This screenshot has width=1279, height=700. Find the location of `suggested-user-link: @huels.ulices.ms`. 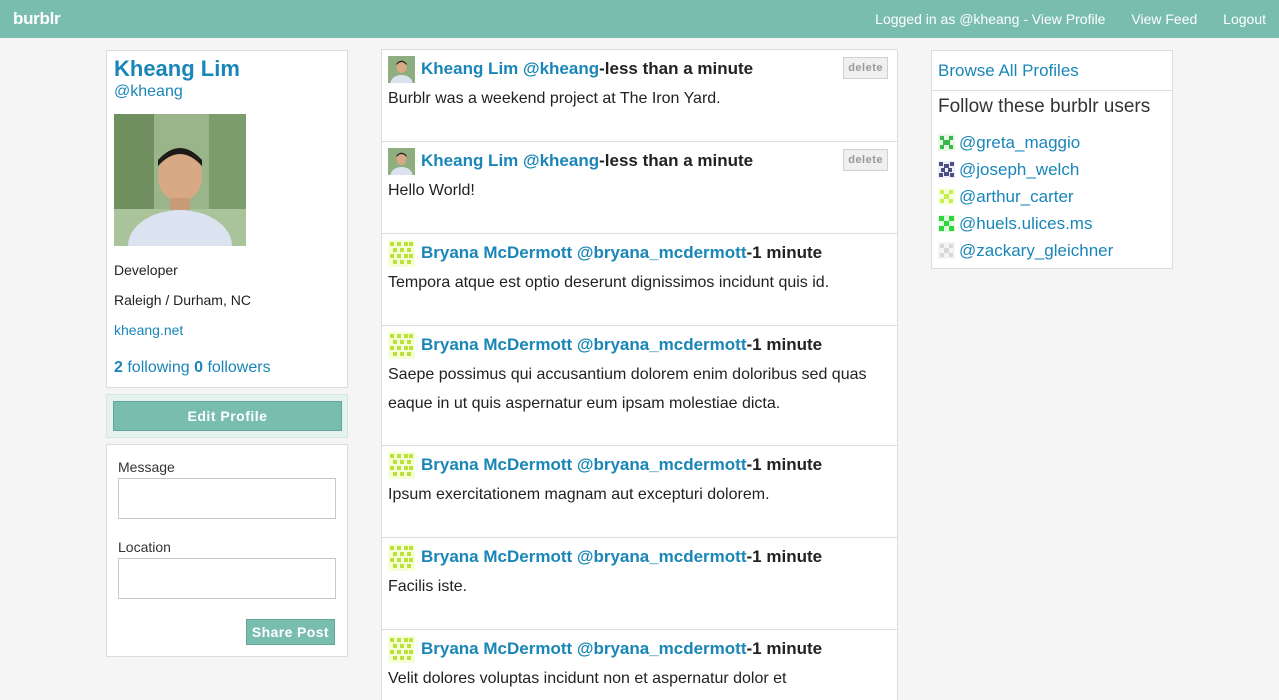

suggested-user-link: @huels.ulices.ms is located at coordinates (1052, 223).